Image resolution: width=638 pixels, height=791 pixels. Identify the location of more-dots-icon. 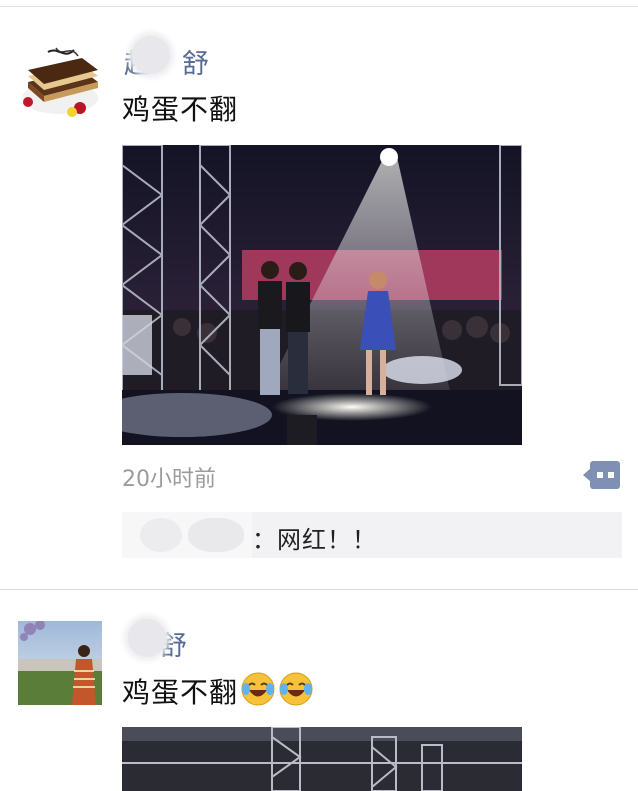
(603, 475).